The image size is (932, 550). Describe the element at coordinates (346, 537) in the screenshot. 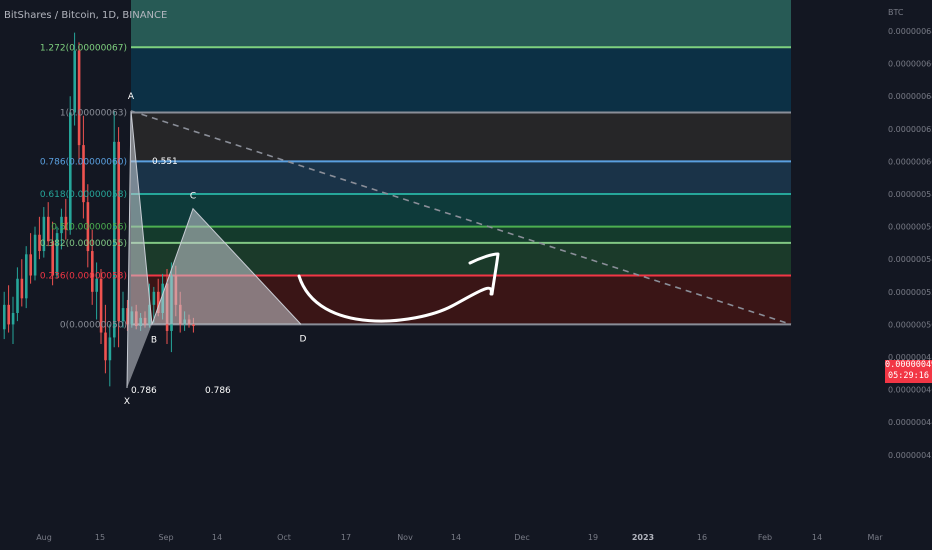

I see `time-tick-label: 17` at that location.